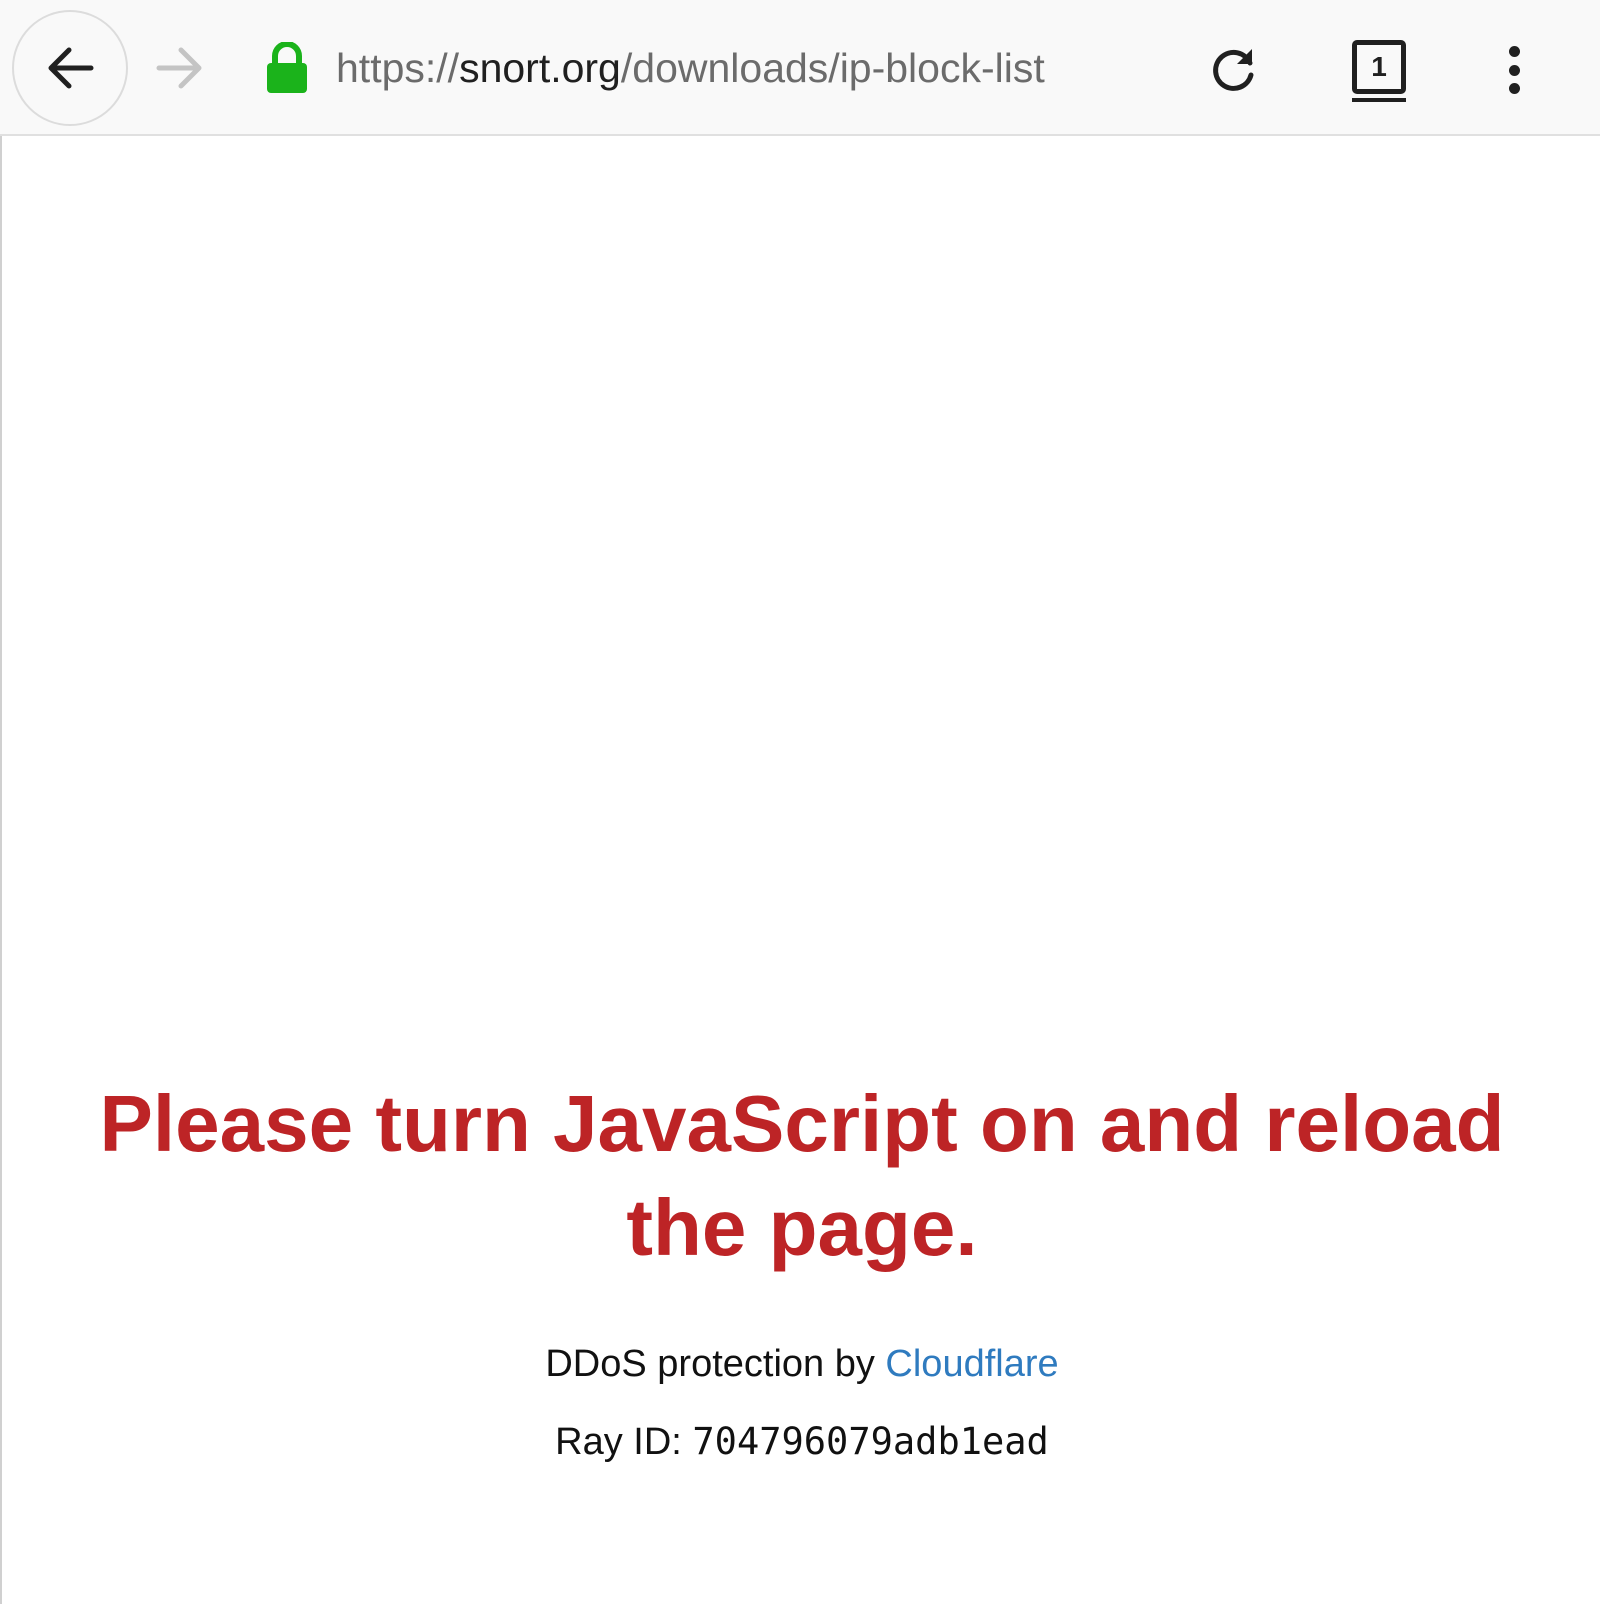 Image resolution: width=1600 pixels, height=1604 pixels. What do you see at coordinates (832, 68) in the screenshot?
I see `url-path: /downloads/ip-block-list` at bounding box center [832, 68].